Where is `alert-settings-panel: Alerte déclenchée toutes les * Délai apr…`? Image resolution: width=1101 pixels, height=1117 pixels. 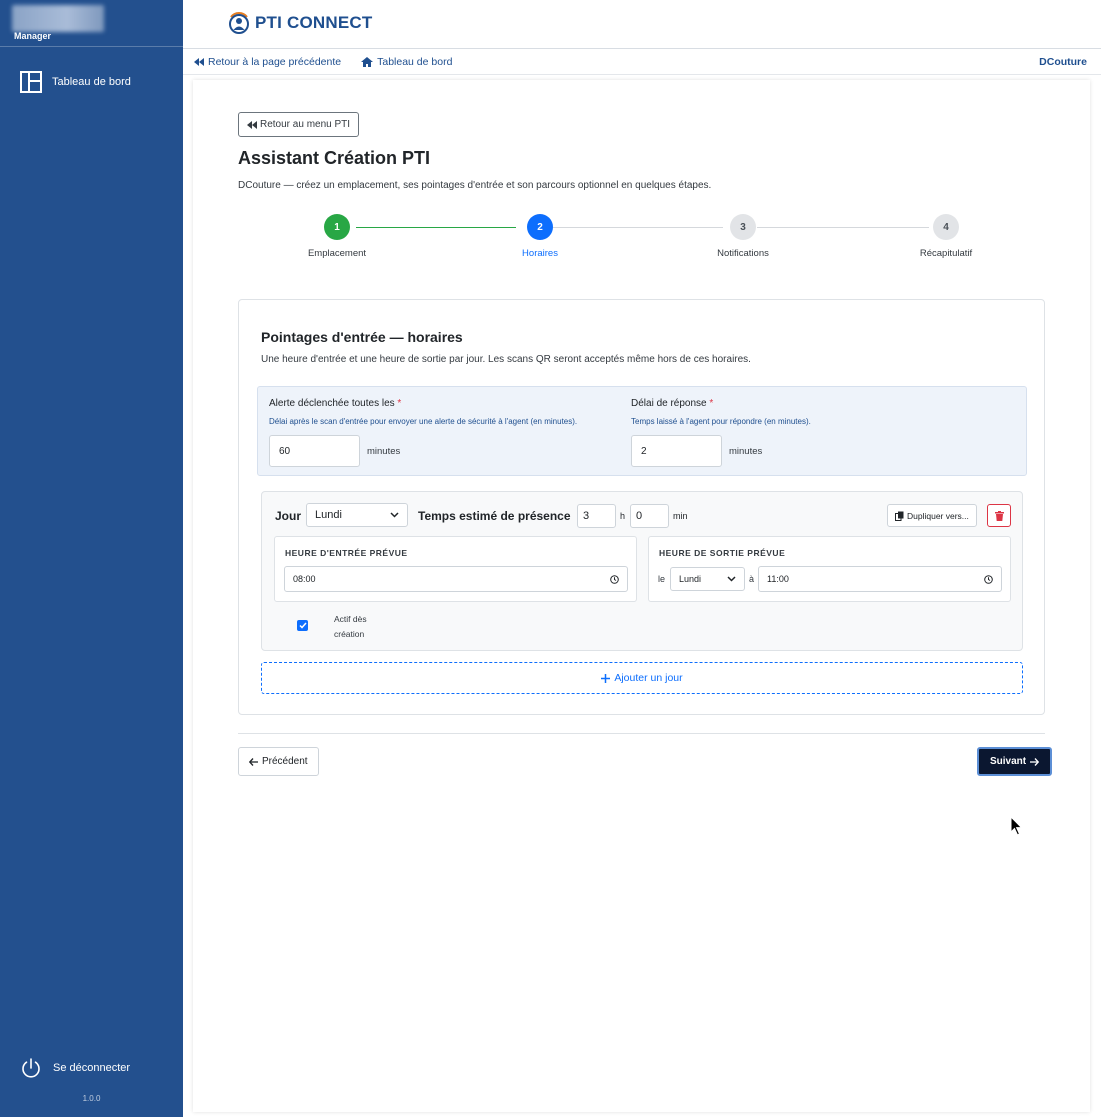 alert-settings-panel: Alerte déclenchée toutes les * Délai apr… is located at coordinates (642, 431).